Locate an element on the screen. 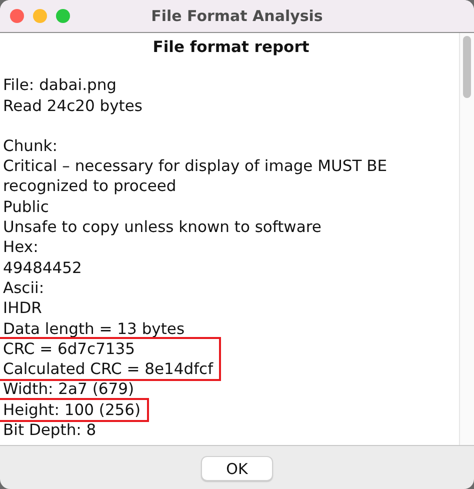 The width and height of the screenshot is (474, 489). report-line: Ascii: is located at coordinates (23, 288).